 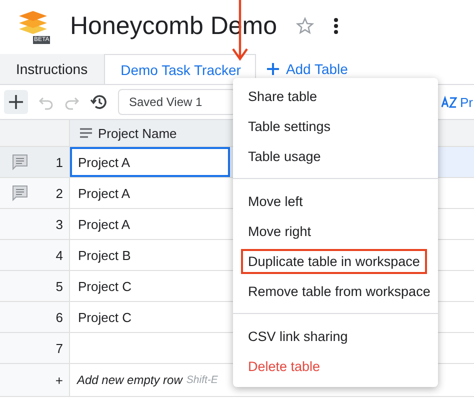 I want to click on menu-item: Share table, so click(x=282, y=96).